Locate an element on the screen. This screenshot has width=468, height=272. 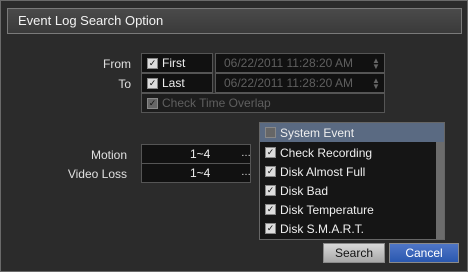
check-time-overlap-toggle: ✓ Check Time Overlap is located at coordinates (263, 103).